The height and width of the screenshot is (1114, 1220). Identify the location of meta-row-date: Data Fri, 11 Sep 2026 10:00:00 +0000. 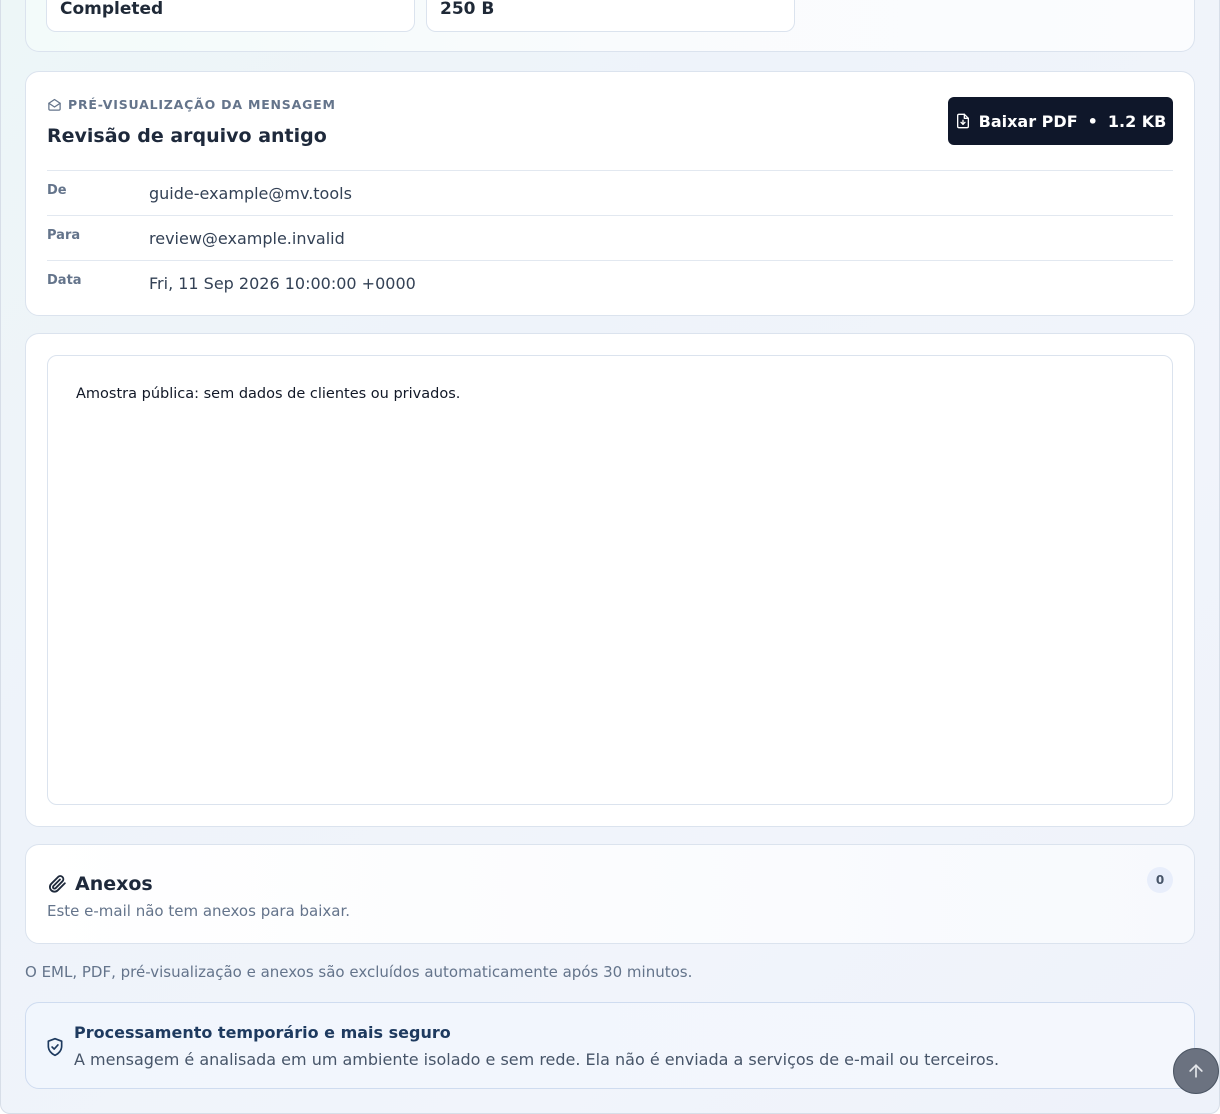
(610, 282).